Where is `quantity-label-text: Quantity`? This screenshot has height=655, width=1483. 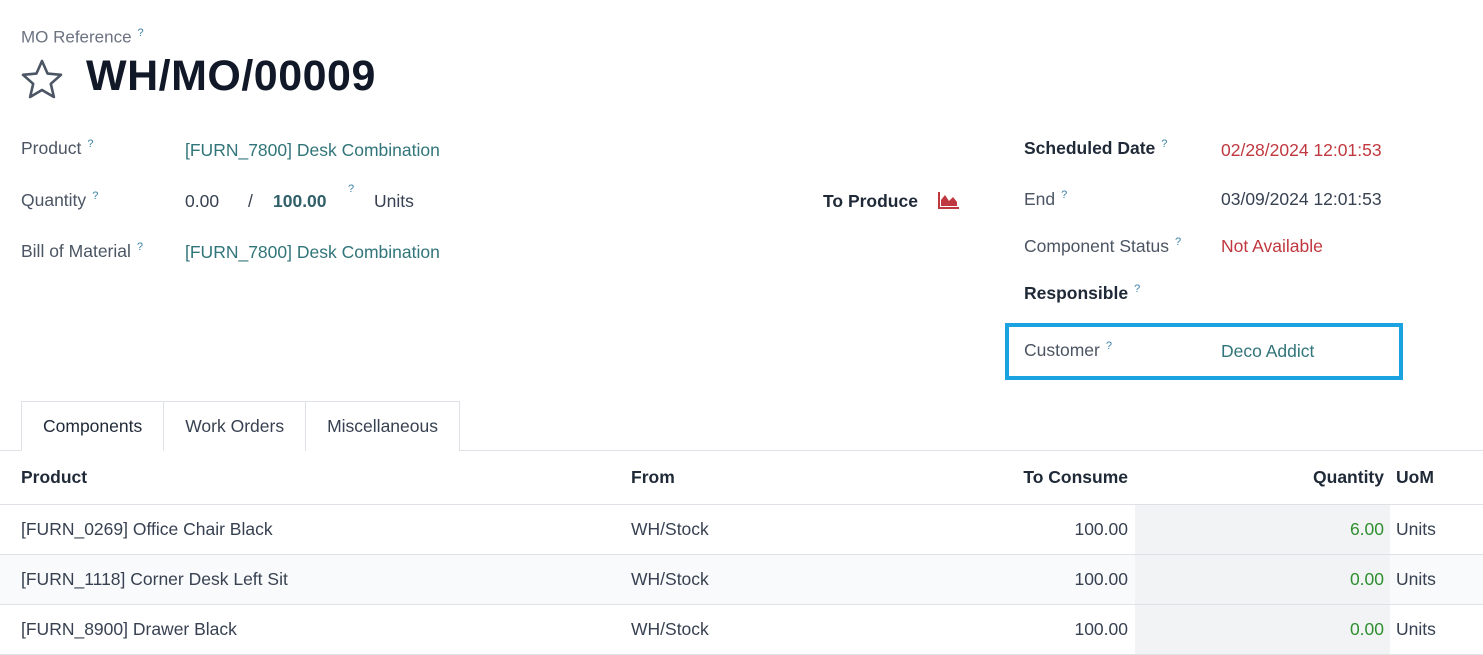
quantity-label-text: Quantity is located at coordinates (54, 200).